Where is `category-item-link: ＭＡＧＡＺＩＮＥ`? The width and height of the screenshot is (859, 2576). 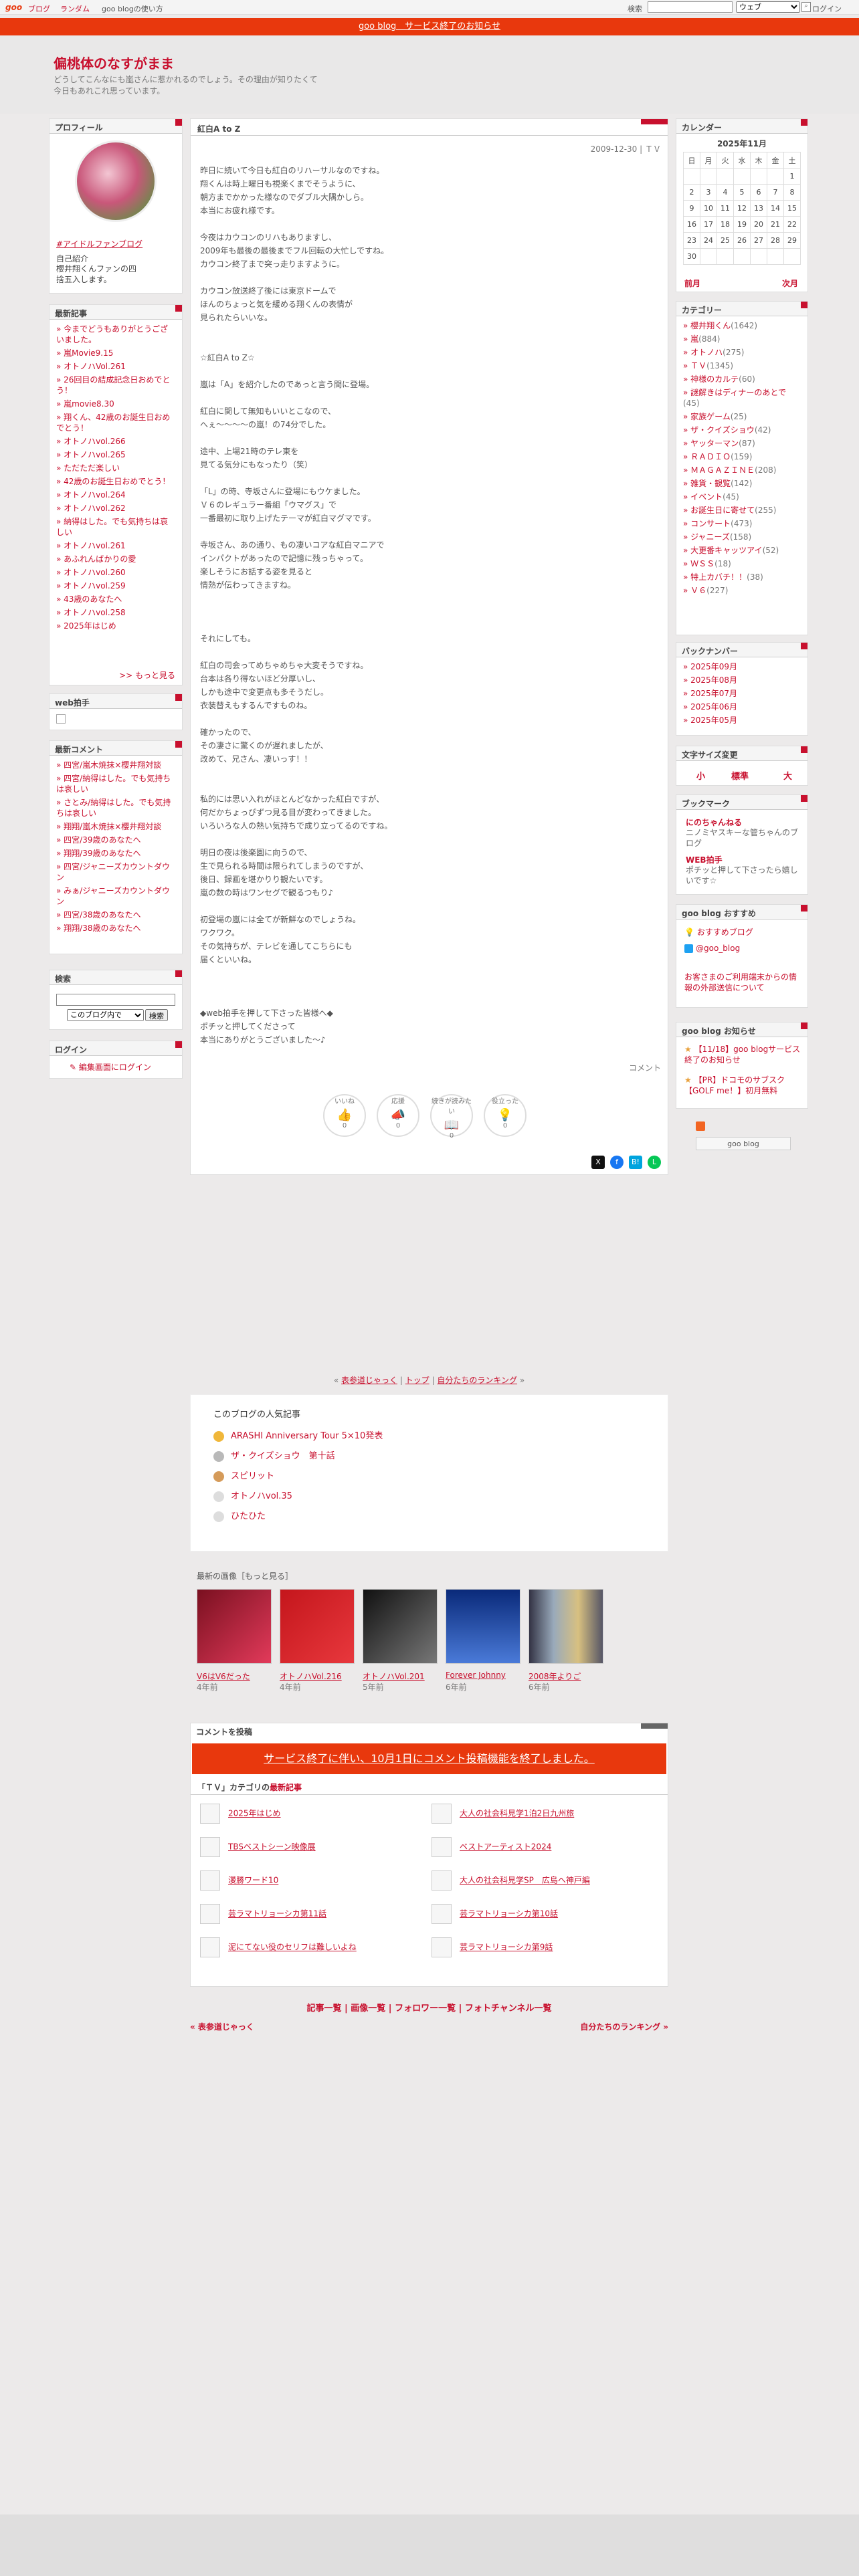 category-item-link: ＭＡＧＡＺＩＮＥ is located at coordinates (723, 470).